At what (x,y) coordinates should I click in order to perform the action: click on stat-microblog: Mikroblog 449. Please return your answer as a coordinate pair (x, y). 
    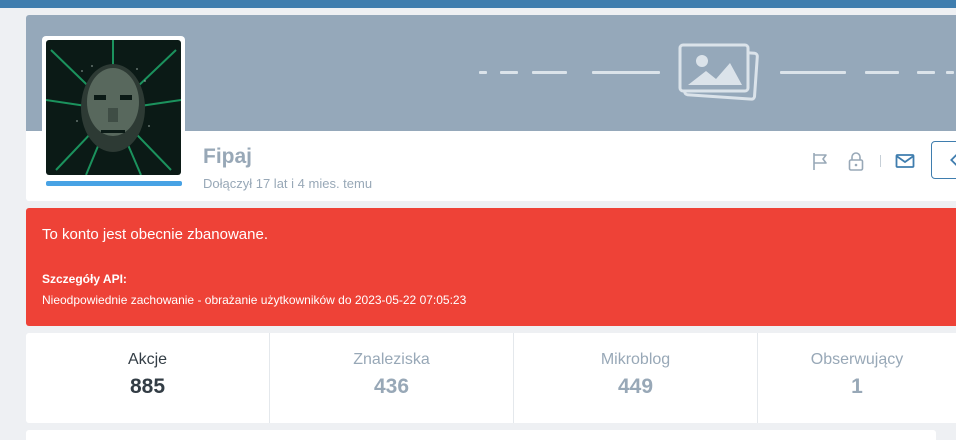
    Looking at the image, I should click on (636, 378).